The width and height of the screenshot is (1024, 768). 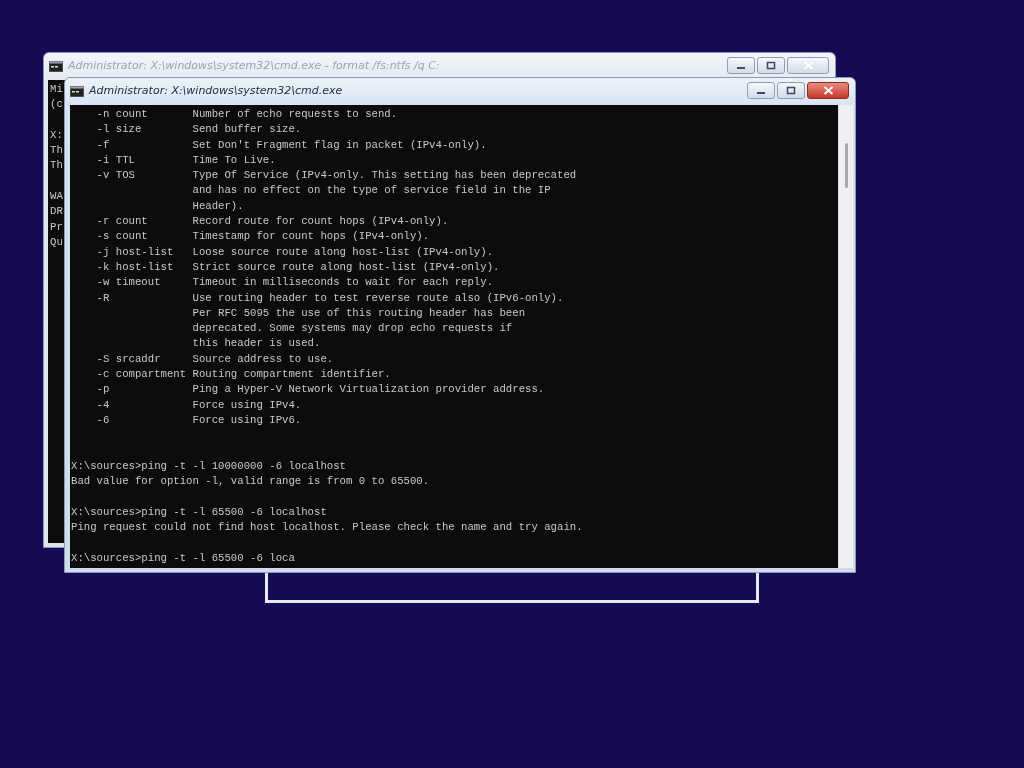 What do you see at coordinates (291, 145) in the screenshot?
I see `console-text: -f Set Don't Fragment flag in packet (IPv4-only).` at bounding box center [291, 145].